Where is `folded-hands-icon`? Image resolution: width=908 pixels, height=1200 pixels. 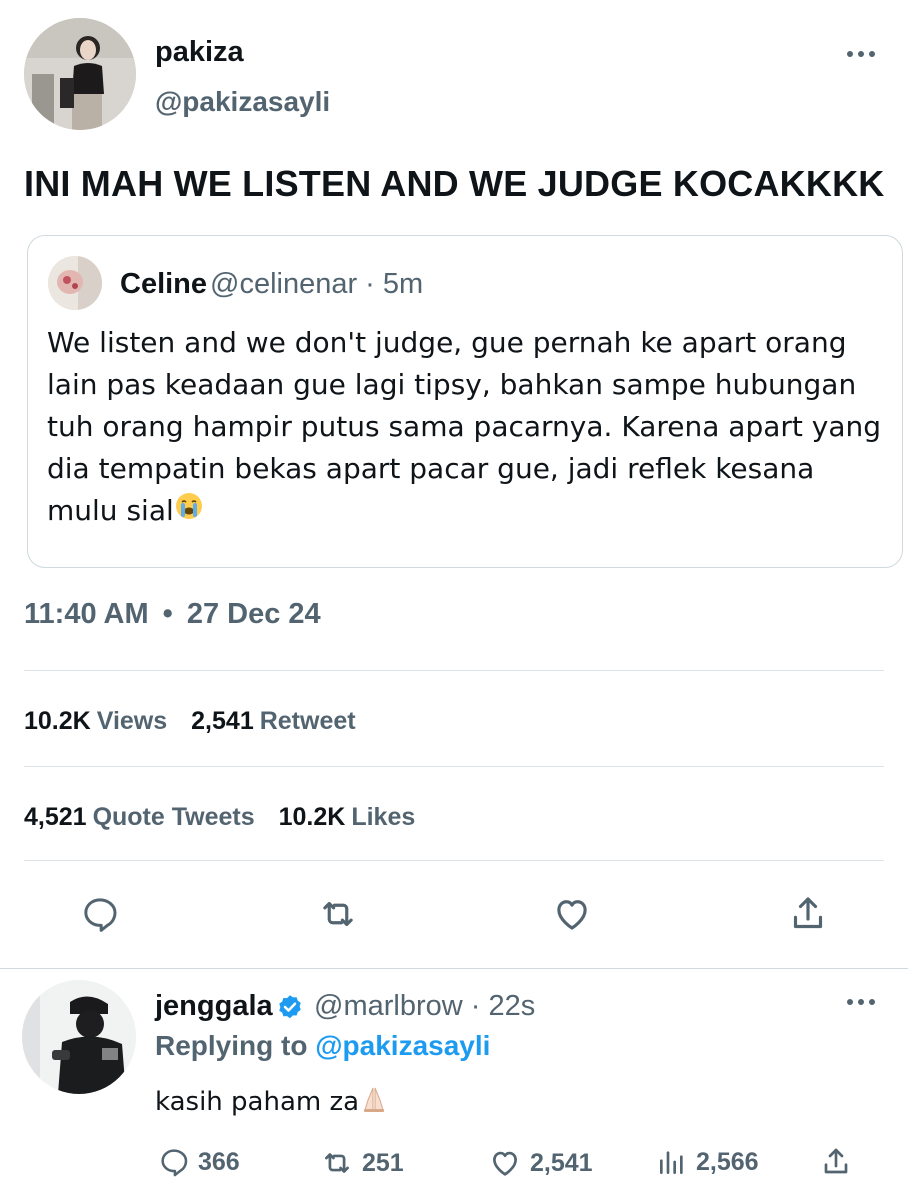
folded-hands-icon is located at coordinates (374, 1102).